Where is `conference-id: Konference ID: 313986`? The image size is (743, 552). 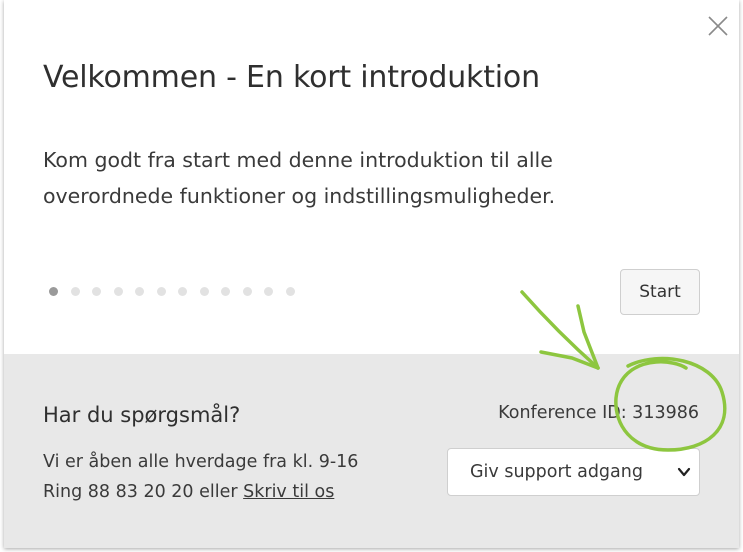
conference-id: Konference ID: 313986 is located at coordinates (598, 413).